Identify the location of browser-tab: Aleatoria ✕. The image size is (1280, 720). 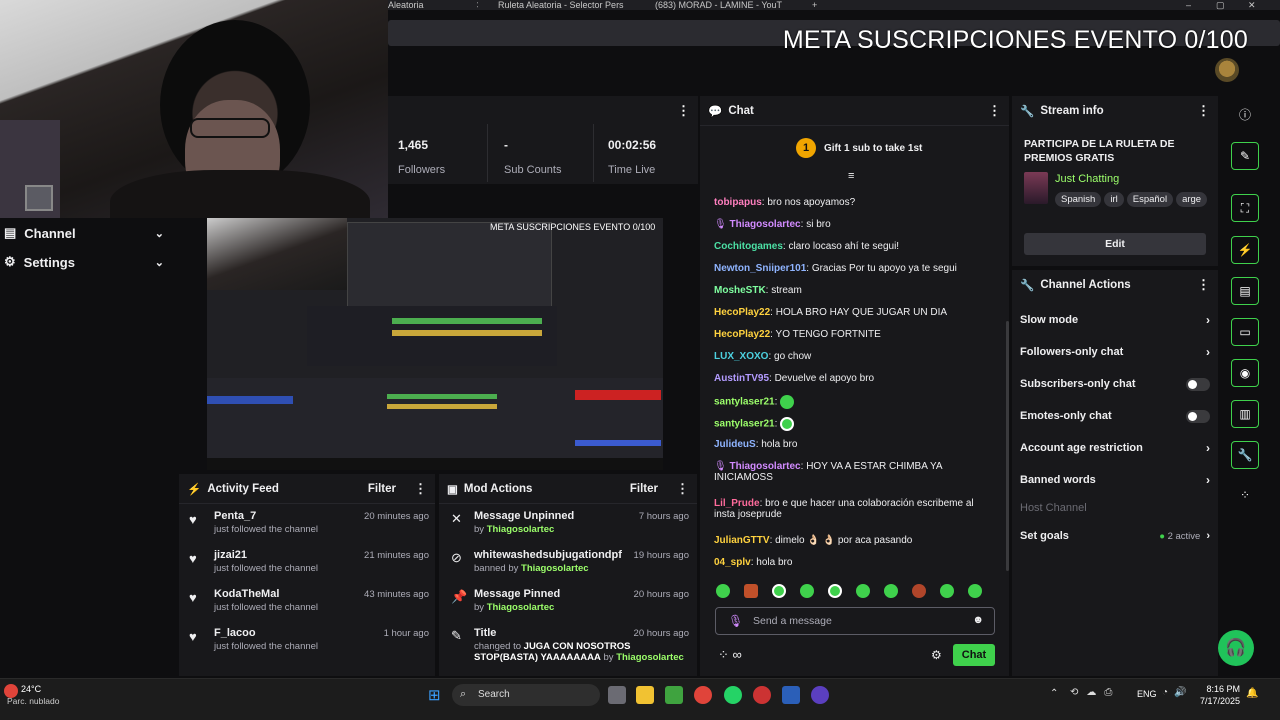
(433, 5).